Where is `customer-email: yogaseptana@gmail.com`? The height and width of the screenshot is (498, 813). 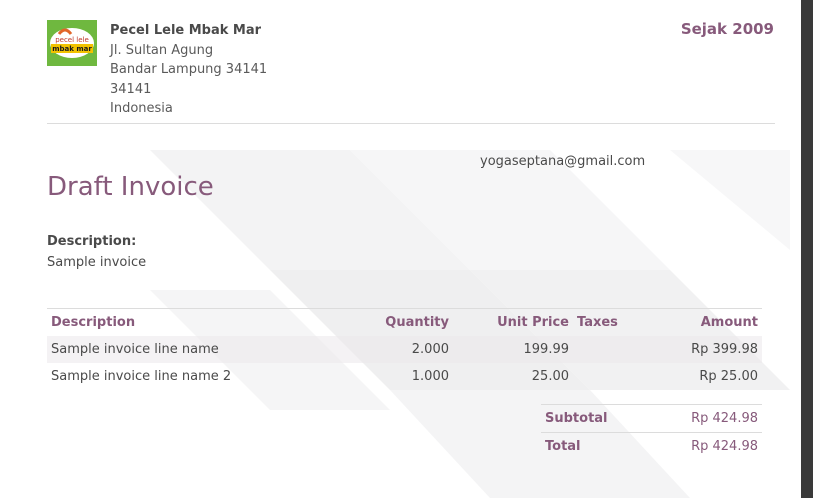
customer-email: yogaseptana@gmail.com is located at coordinates (563, 161).